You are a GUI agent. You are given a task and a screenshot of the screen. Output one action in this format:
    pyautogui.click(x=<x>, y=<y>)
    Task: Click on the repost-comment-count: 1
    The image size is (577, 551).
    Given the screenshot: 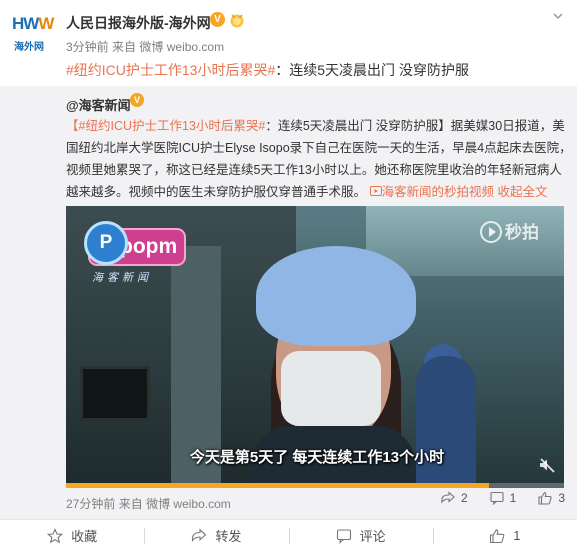 What is the action you would take?
    pyautogui.click(x=513, y=498)
    